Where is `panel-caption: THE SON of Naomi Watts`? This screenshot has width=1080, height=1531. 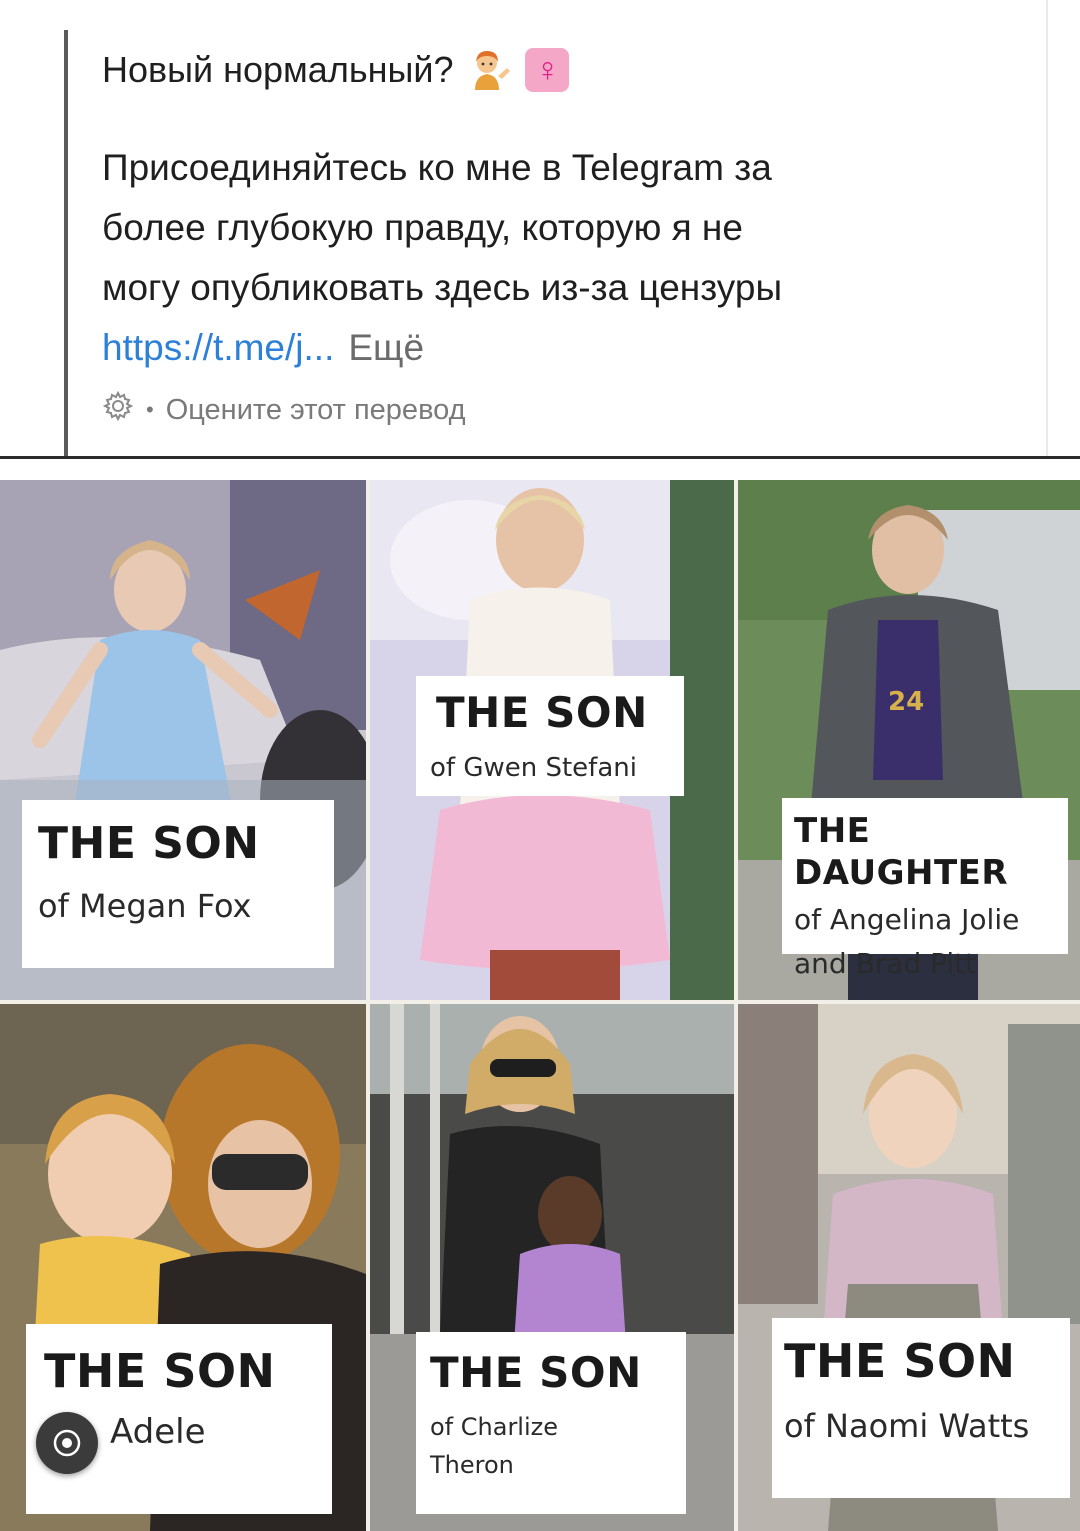
panel-caption: THE SON of Naomi Watts is located at coordinates (921, 1408).